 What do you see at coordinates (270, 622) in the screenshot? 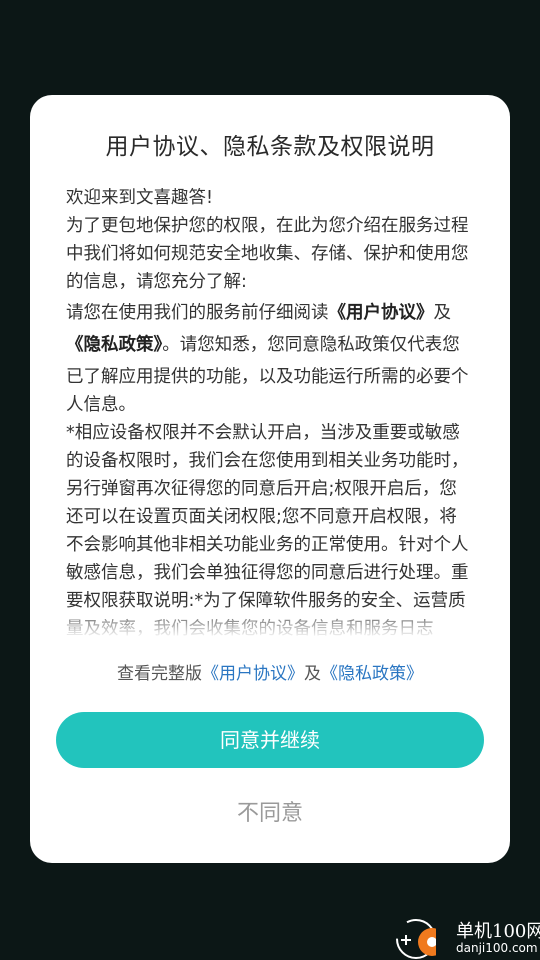
I see `scroll-fade` at bounding box center [270, 622].